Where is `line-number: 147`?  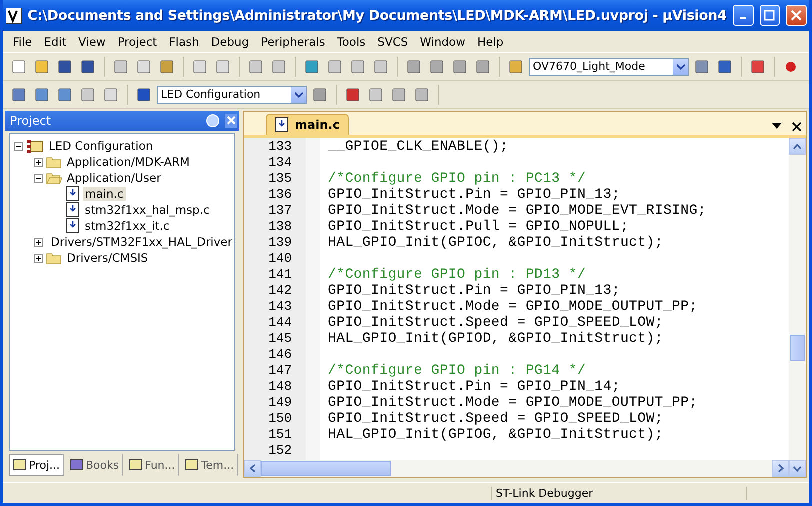 line-number: 147 is located at coordinates (280, 371).